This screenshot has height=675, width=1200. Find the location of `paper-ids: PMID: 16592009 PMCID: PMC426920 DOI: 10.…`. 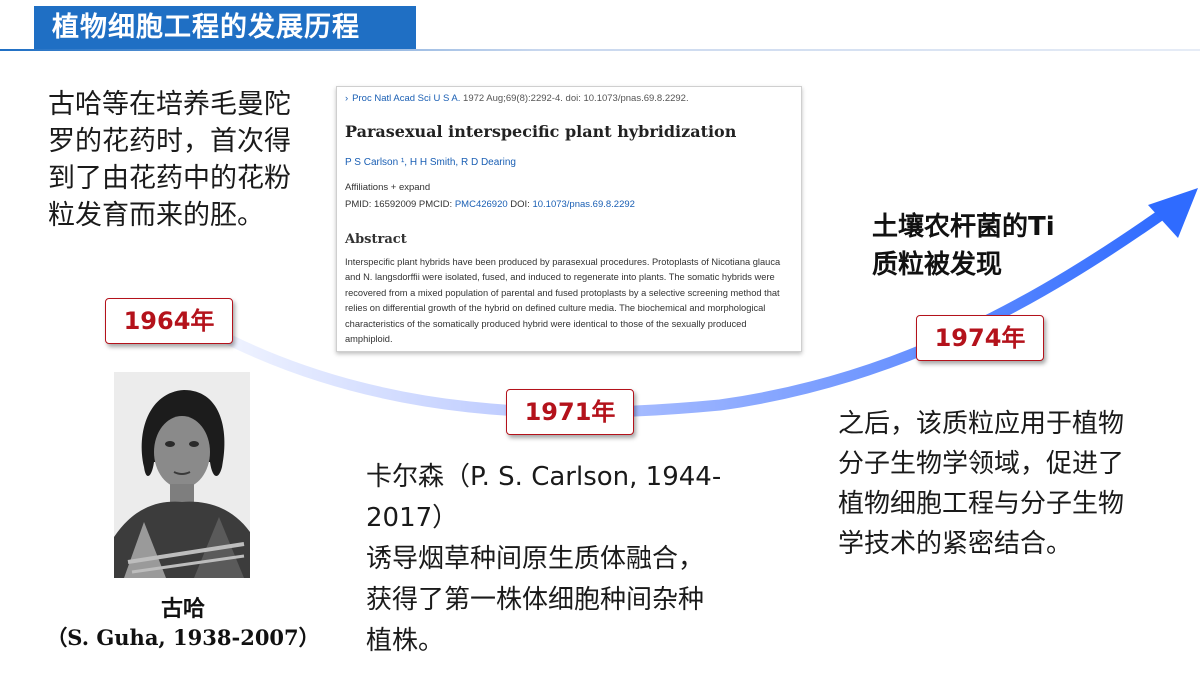

paper-ids: PMID: 16592009 PMCID: PMC426920 DOI: 10.… is located at coordinates (569, 204).